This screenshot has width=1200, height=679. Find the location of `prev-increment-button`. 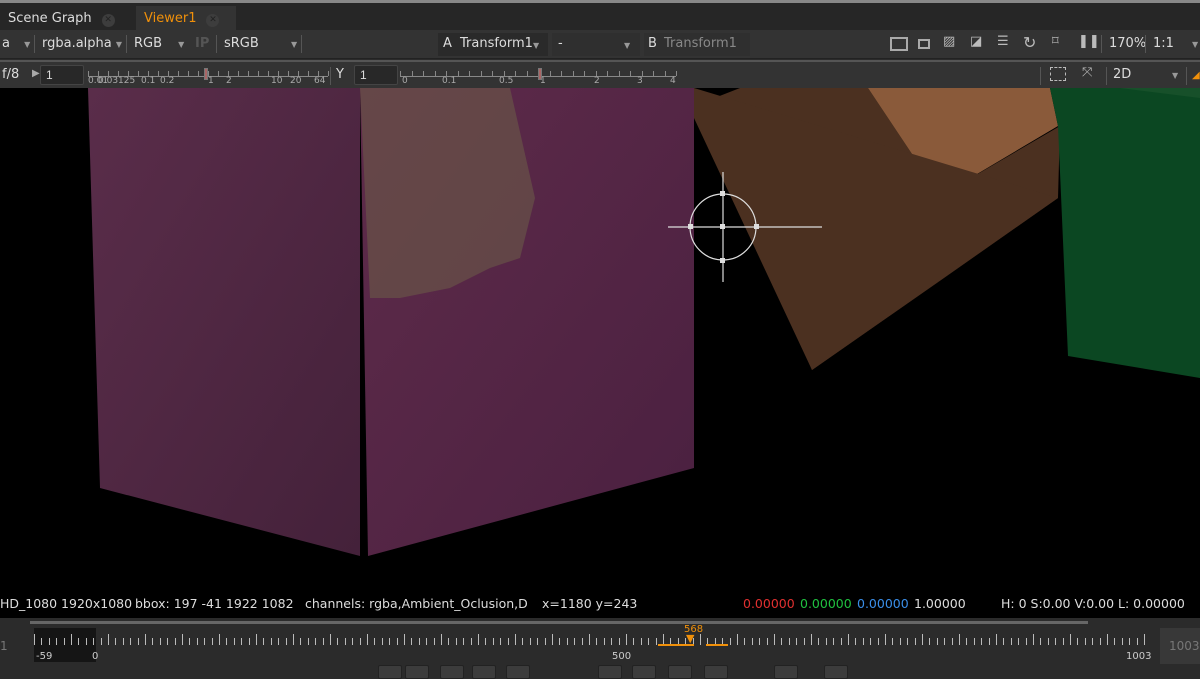

prev-increment-button is located at coordinates (452, 672).